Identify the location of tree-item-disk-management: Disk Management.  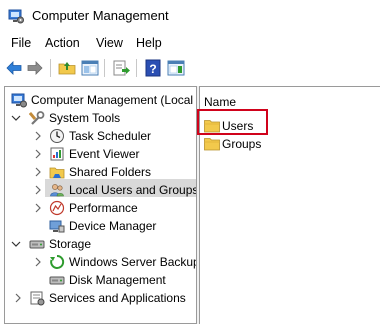
(100, 280).